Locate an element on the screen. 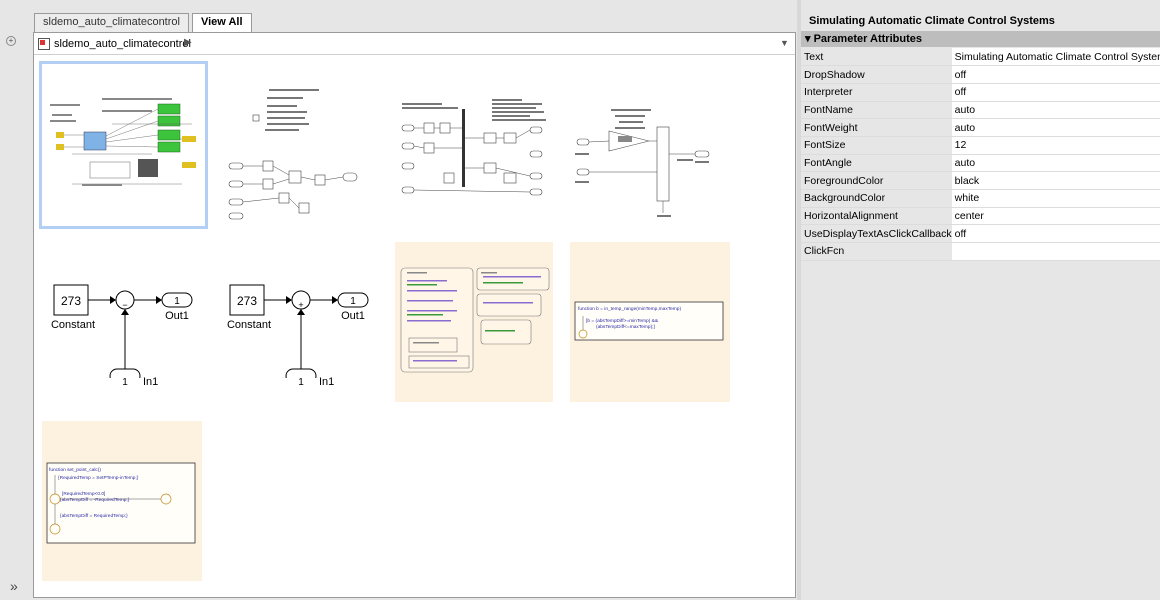 This screenshot has height=600, width=1160. property-row: BackgroundColor white is located at coordinates (980, 198).